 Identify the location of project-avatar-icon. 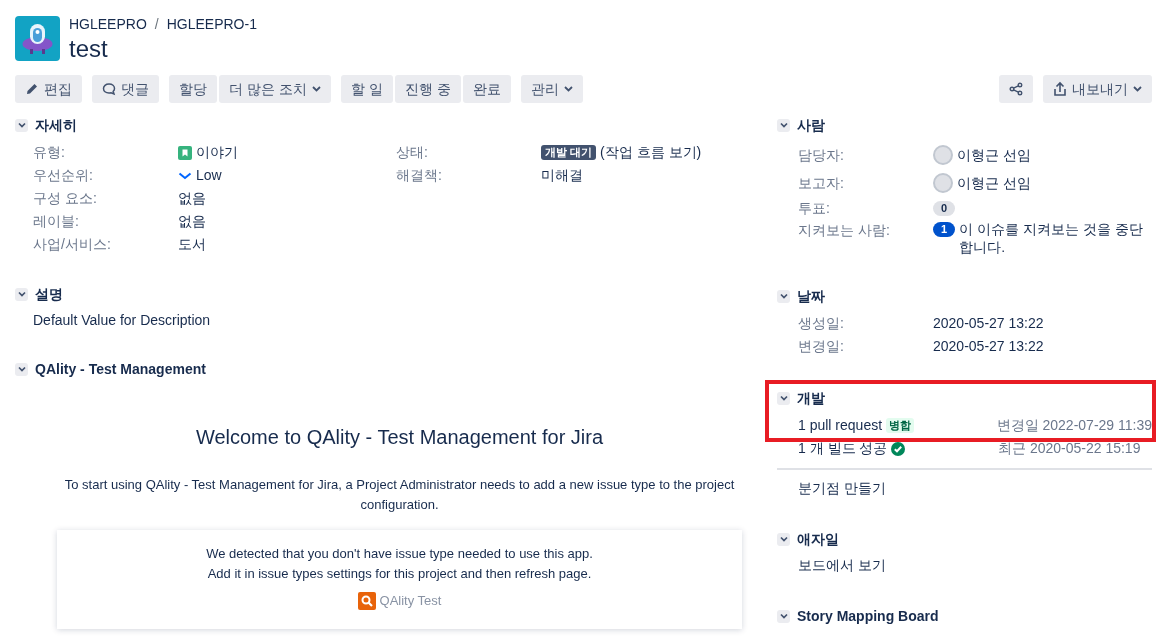
(37, 38).